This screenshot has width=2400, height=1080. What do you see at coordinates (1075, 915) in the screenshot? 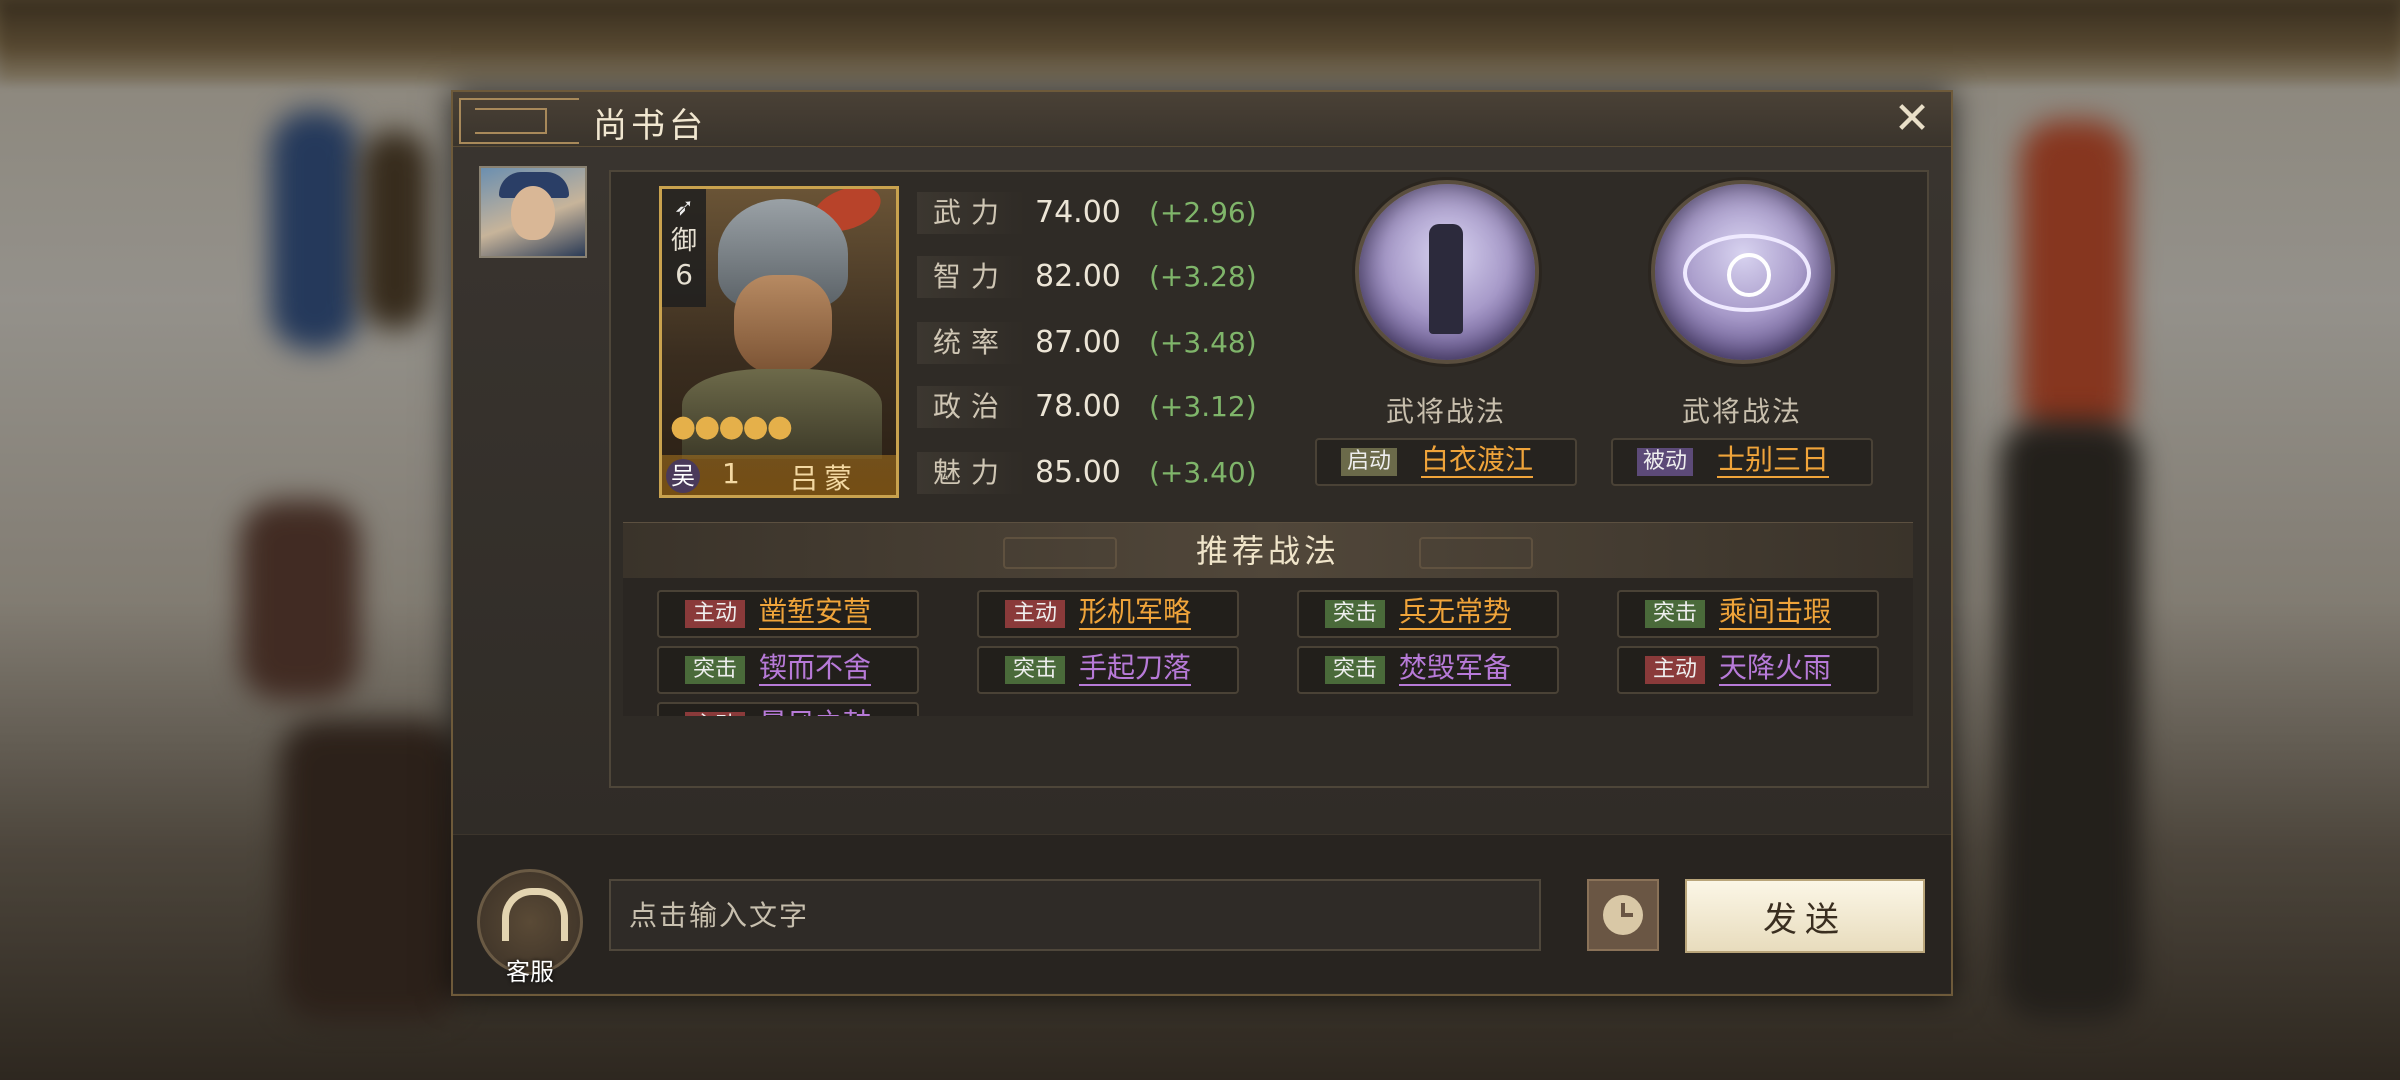
I see `chat-input` at bounding box center [1075, 915].